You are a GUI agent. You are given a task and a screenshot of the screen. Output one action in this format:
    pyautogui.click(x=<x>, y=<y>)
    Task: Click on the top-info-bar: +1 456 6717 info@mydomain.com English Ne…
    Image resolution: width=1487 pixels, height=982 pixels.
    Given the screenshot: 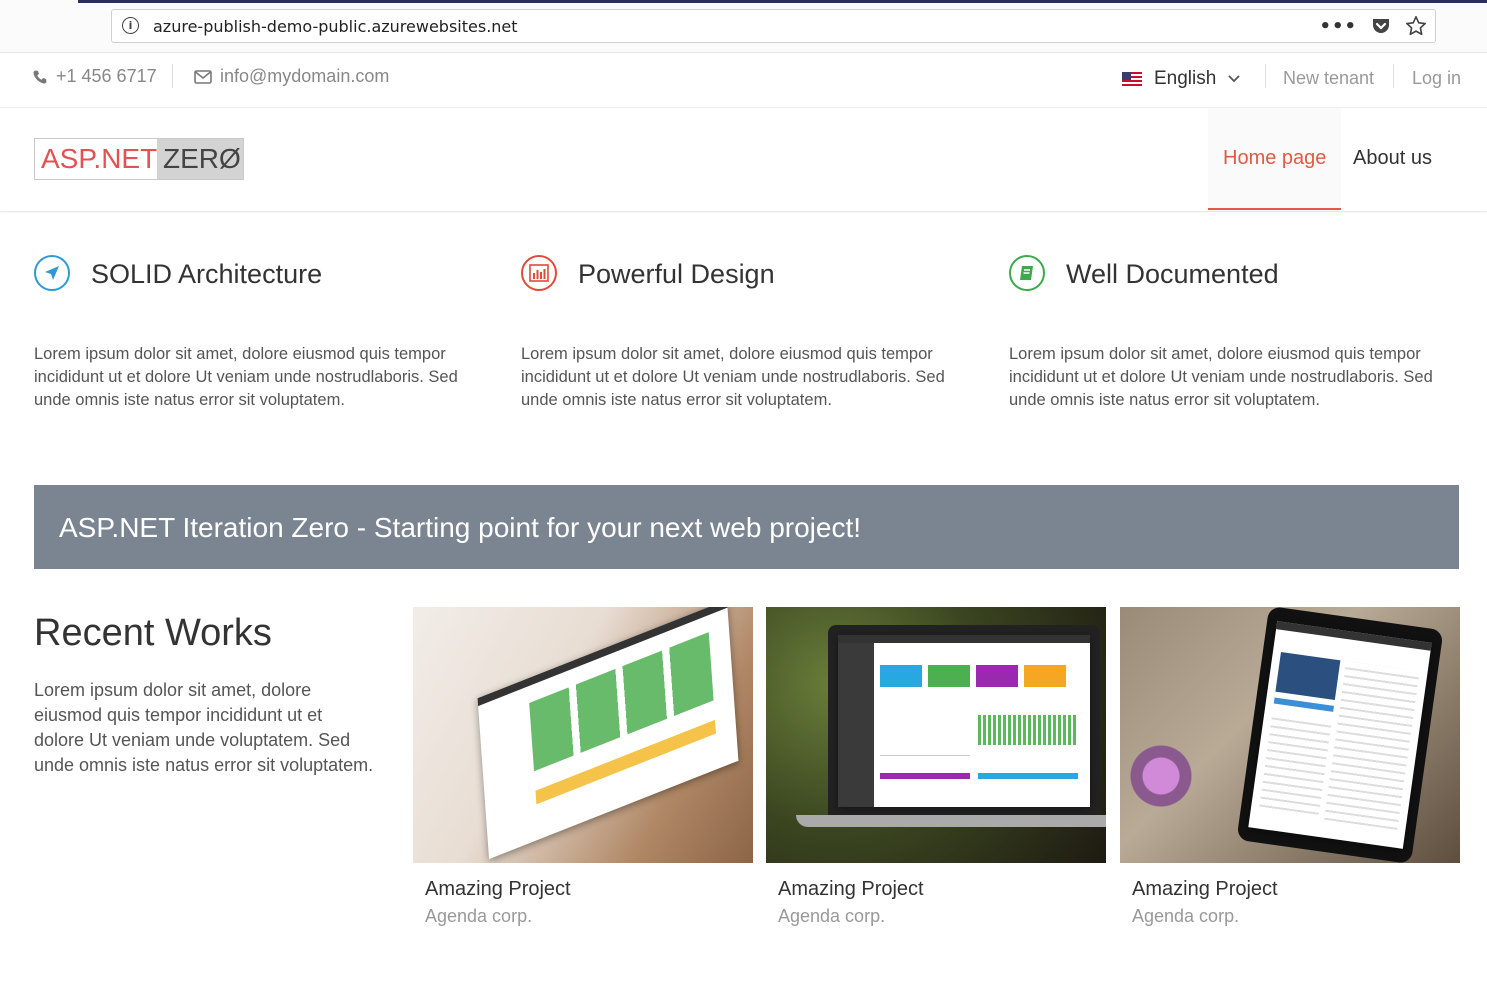 What is the action you would take?
    pyautogui.click(x=743, y=80)
    